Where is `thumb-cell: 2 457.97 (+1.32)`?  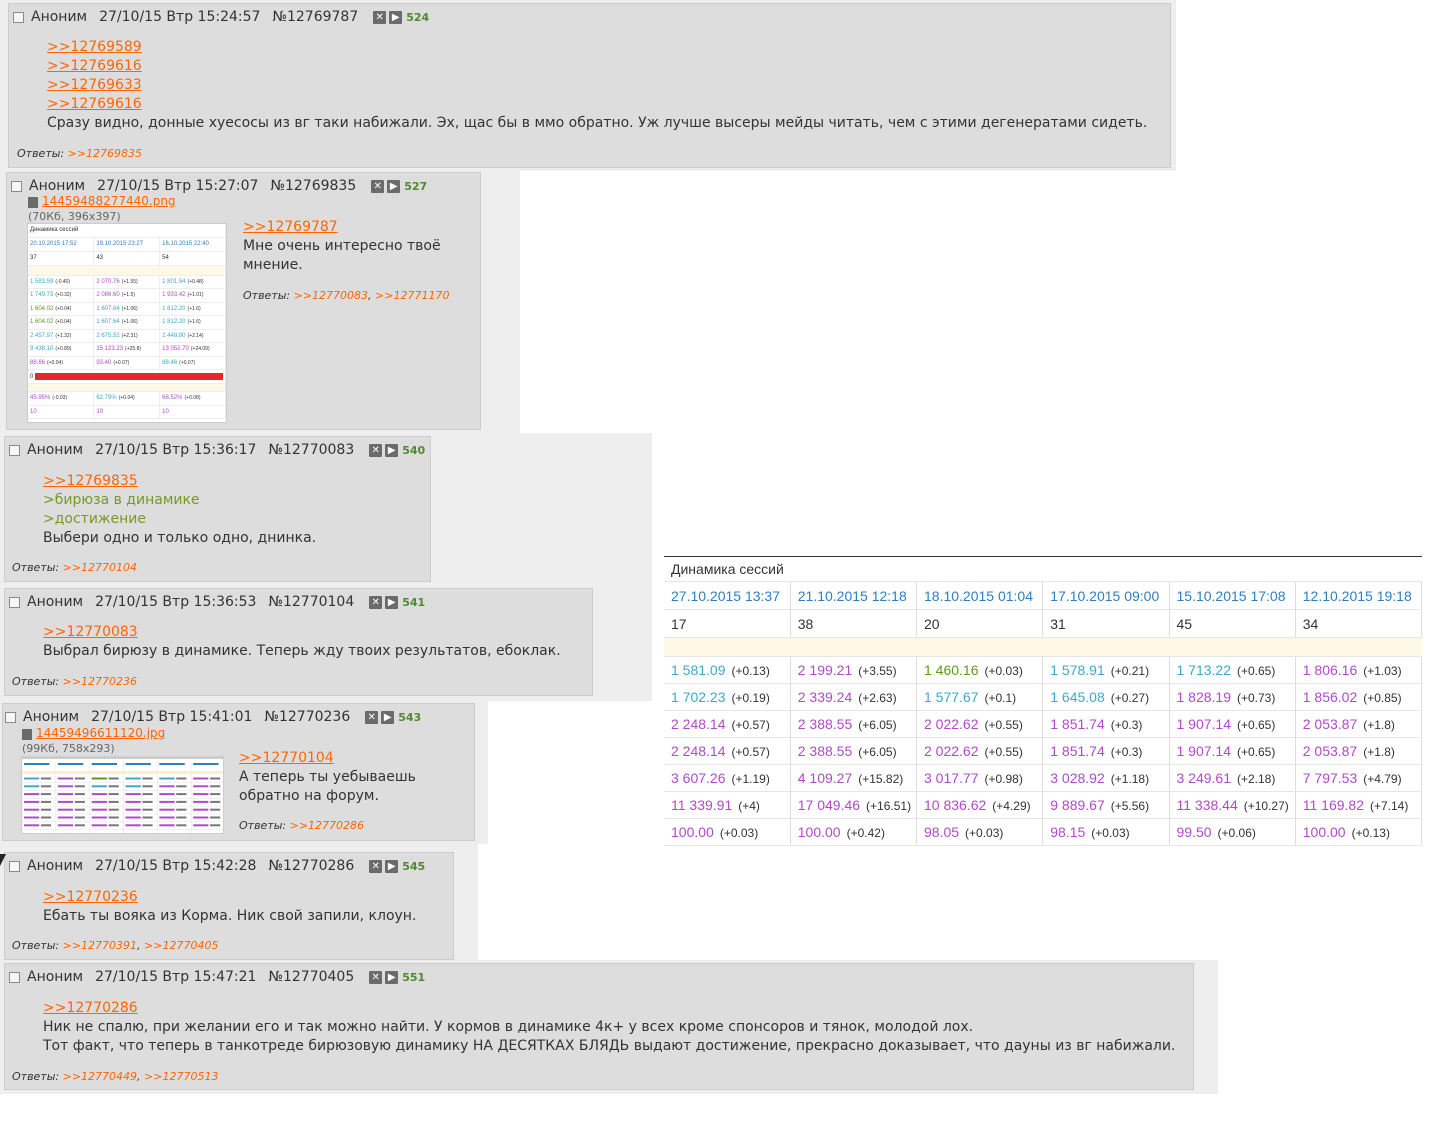 thumb-cell: 2 457.97 (+1.32) is located at coordinates (61, 336).